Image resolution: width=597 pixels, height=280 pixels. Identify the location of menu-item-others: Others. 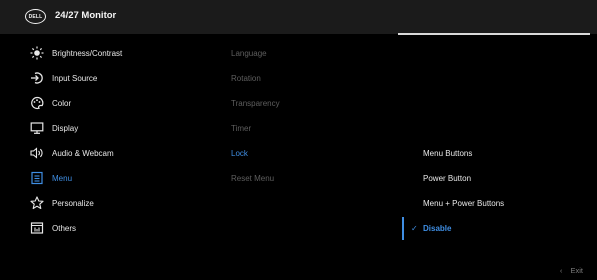
(100, 228).